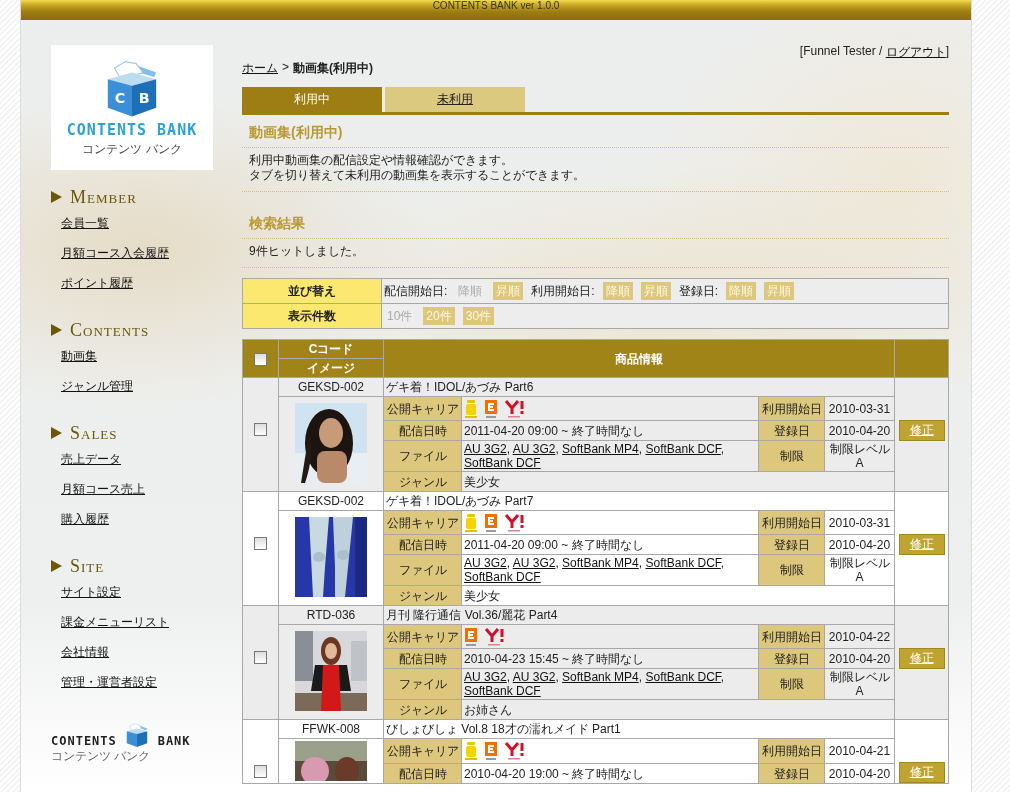 The width and height of the screenshot is (1010, 792). Describe the element at coordinates (151, 597) in the screenshot. I see `nav-link: サイト設定` at that location.